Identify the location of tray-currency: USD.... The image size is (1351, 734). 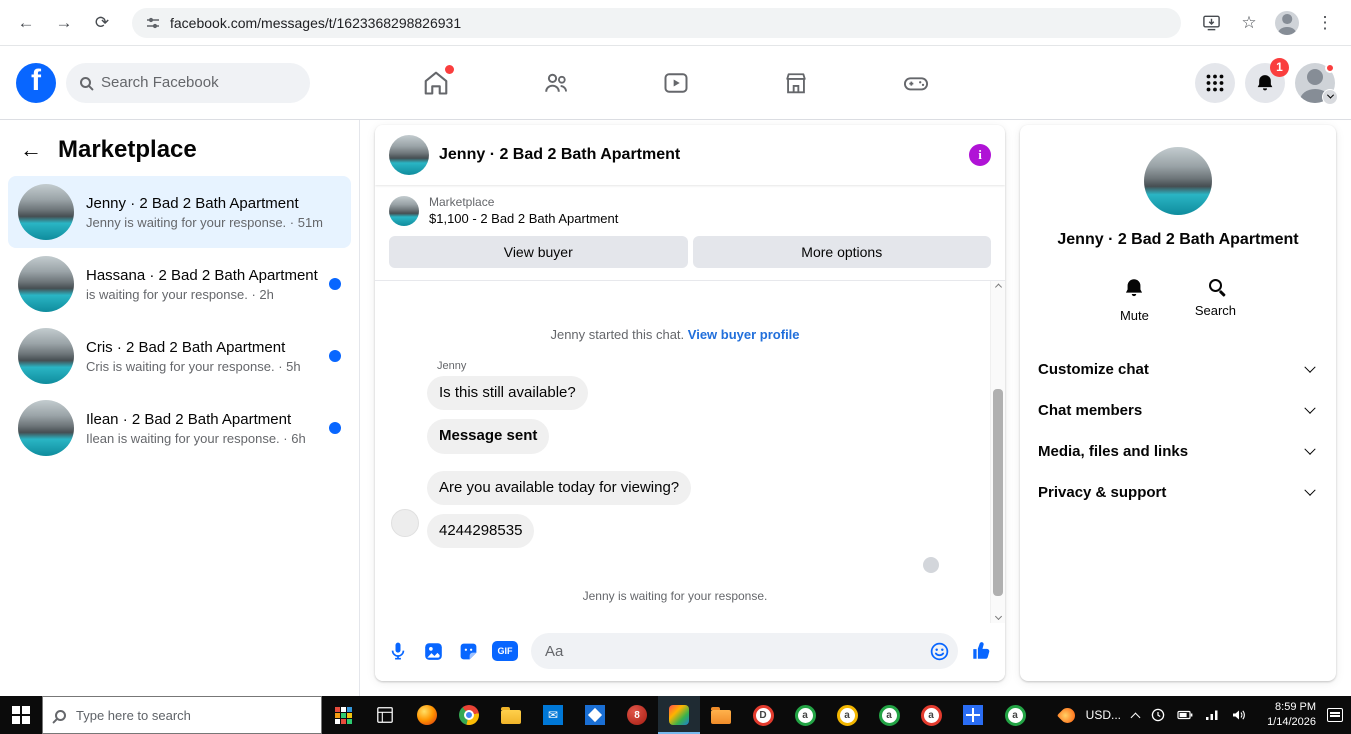
(1103, 715).